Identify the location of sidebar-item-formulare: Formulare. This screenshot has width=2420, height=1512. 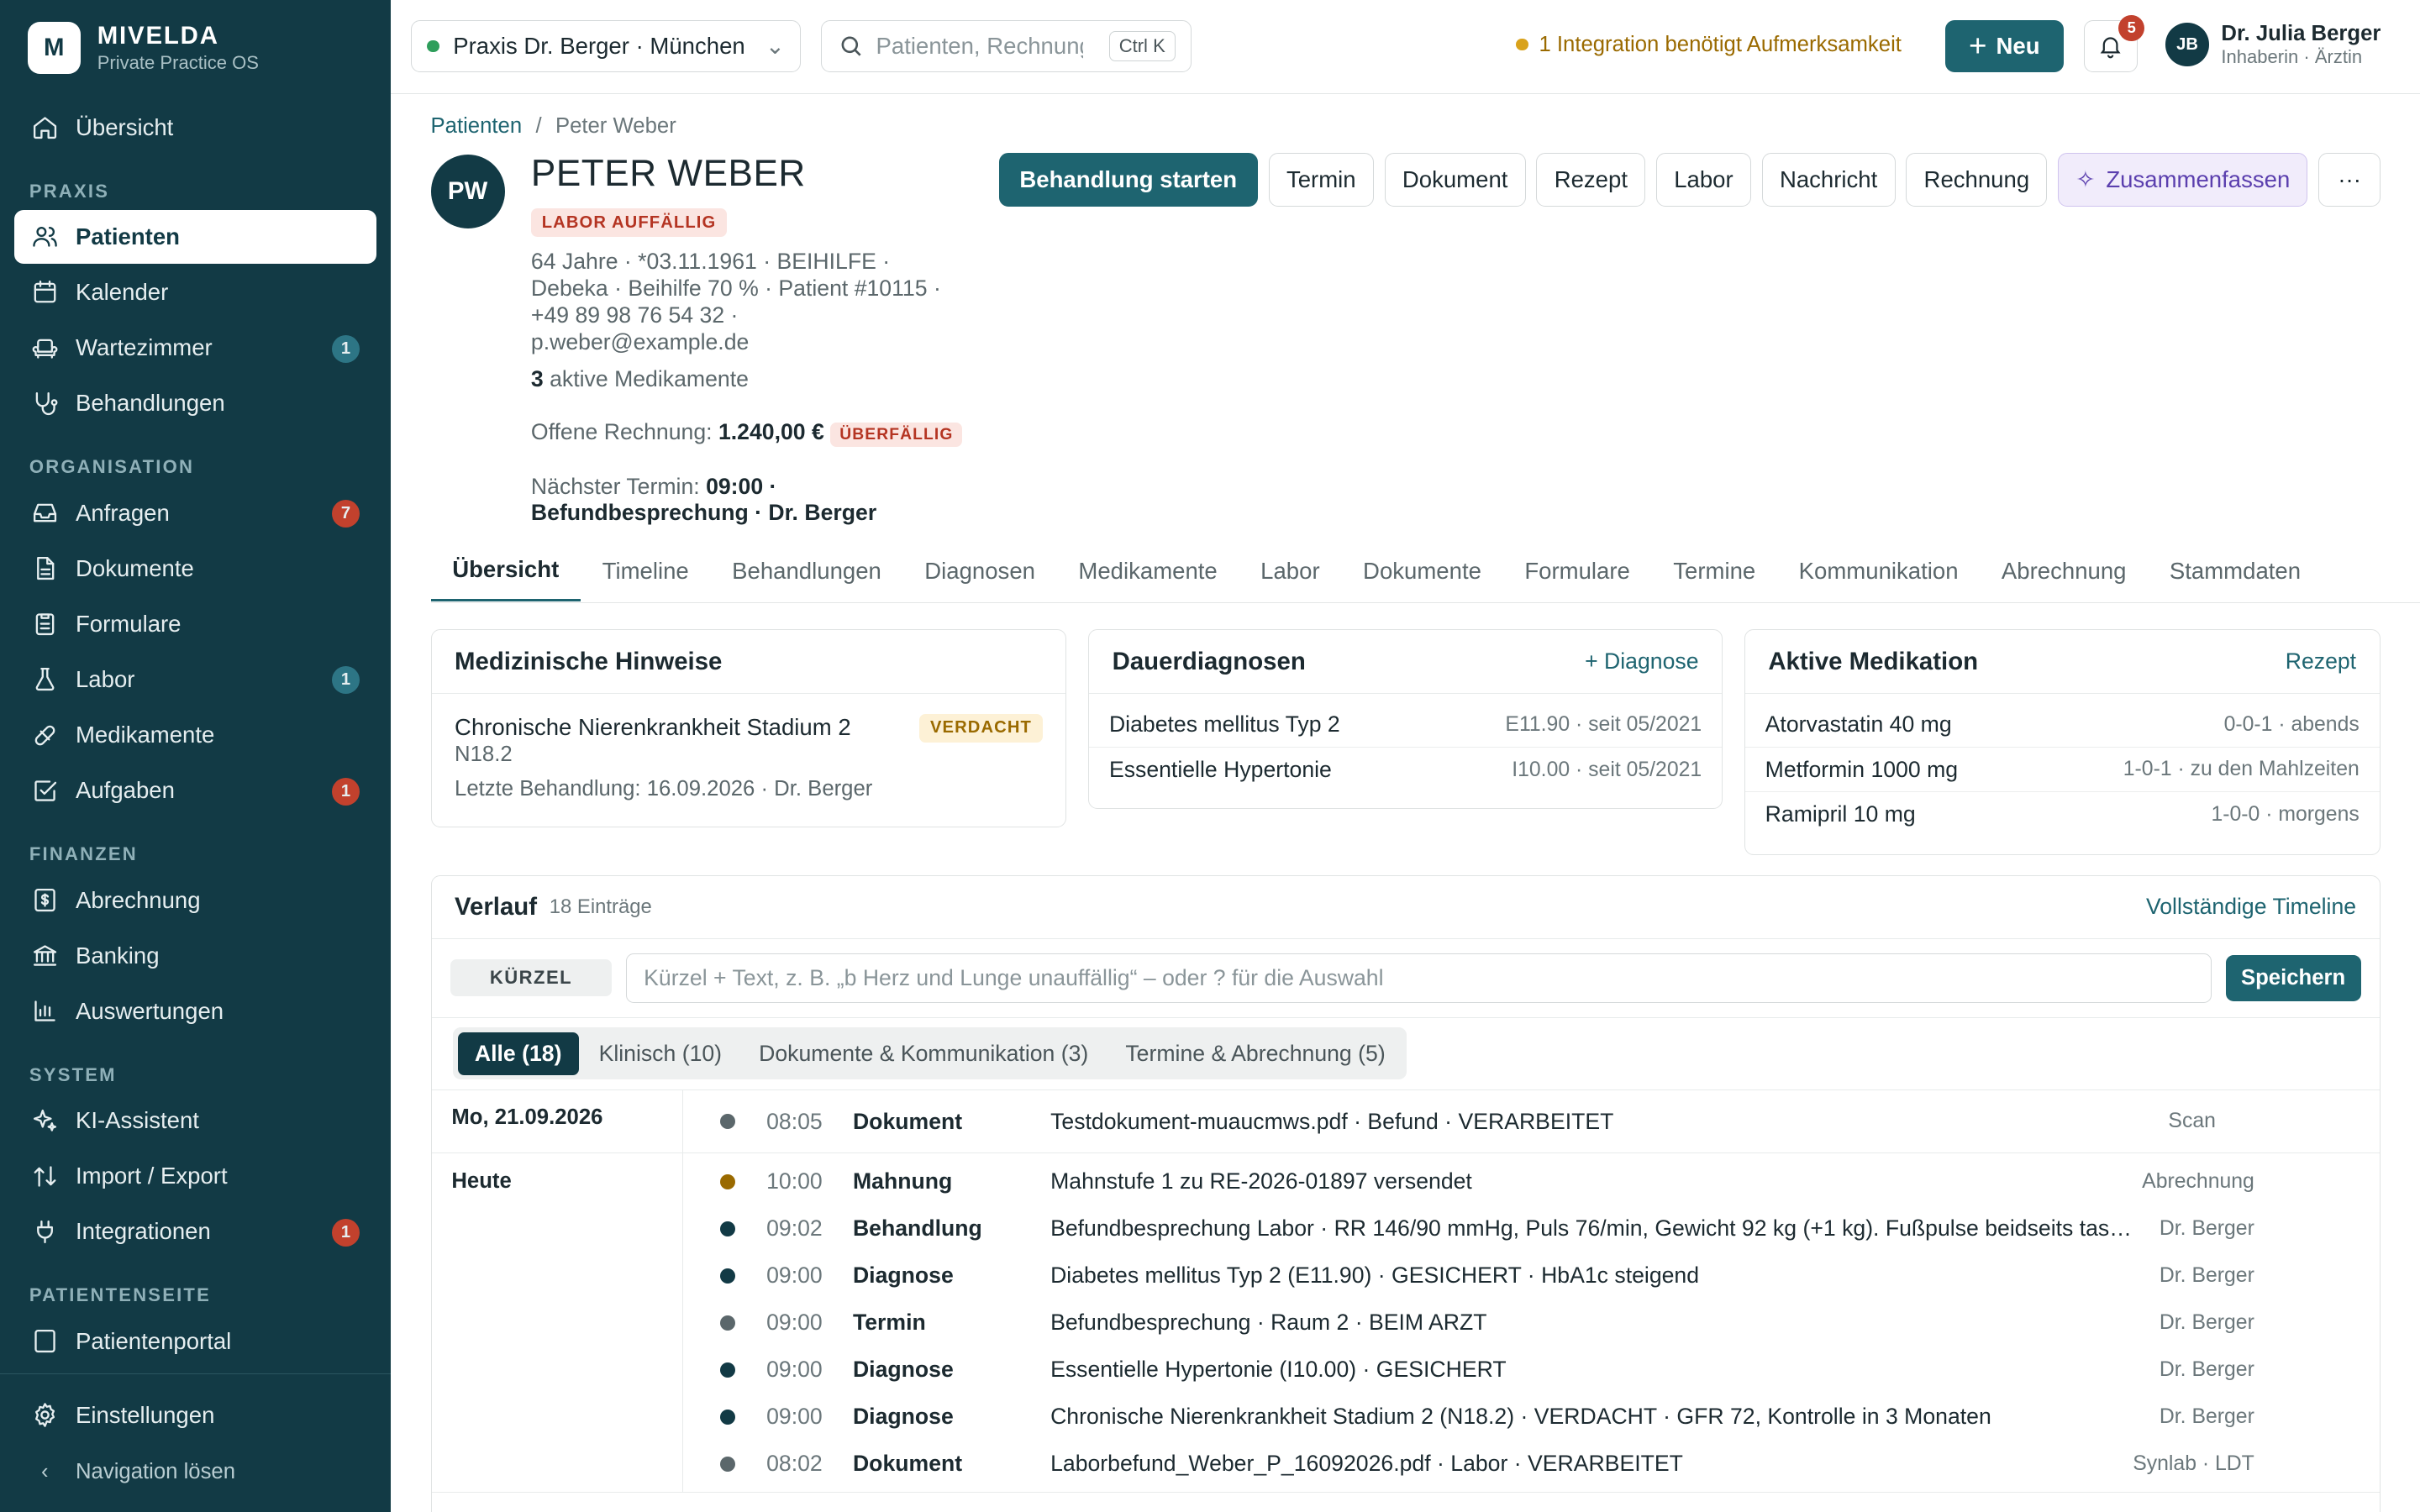
(195, 624).